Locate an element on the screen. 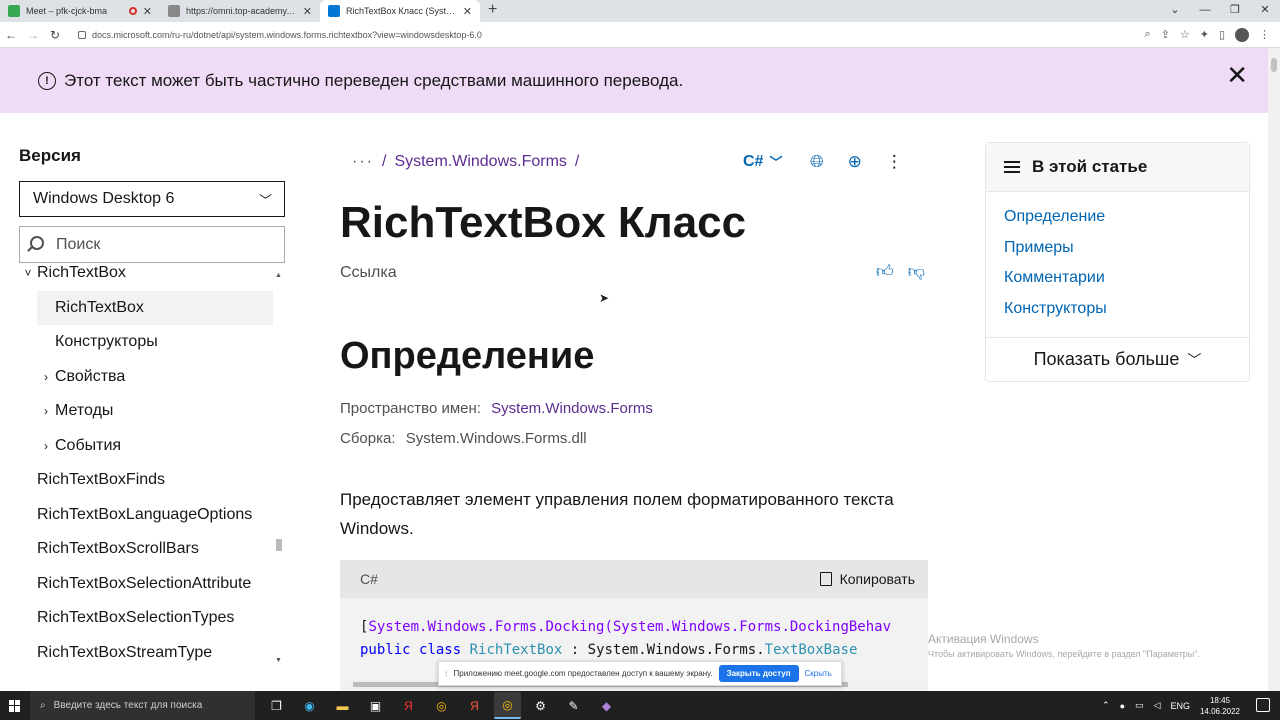 This screenshot has width=1280, height=720. page-scrollbar is located at coordinates (1274, 369).